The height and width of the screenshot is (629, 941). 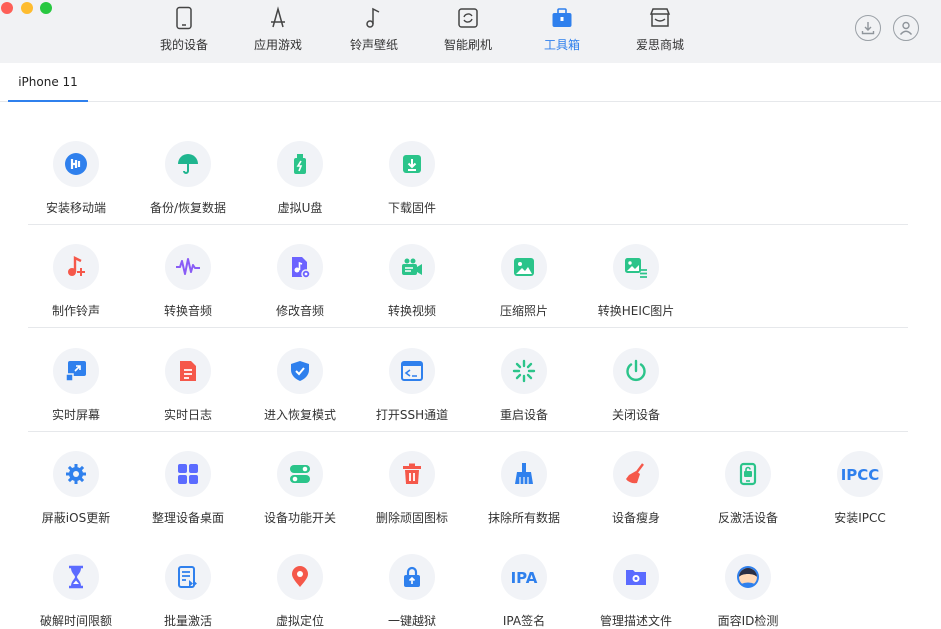 I want to click on tool-virtual-u-disk: 虚拟U盘, so click(x=300, y=178).